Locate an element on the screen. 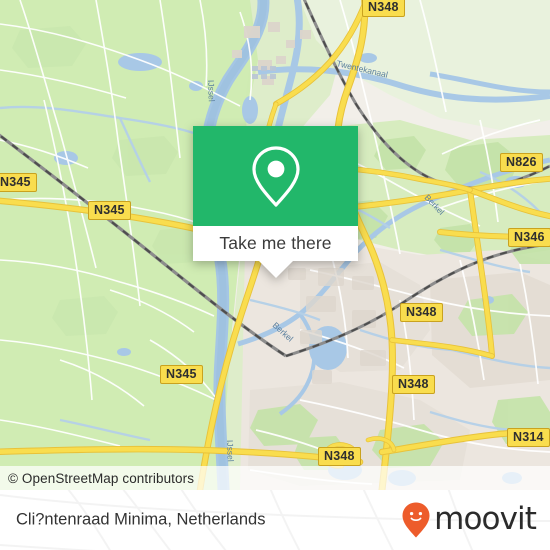  callout-icon-panel is located at coordinates (275, 176).